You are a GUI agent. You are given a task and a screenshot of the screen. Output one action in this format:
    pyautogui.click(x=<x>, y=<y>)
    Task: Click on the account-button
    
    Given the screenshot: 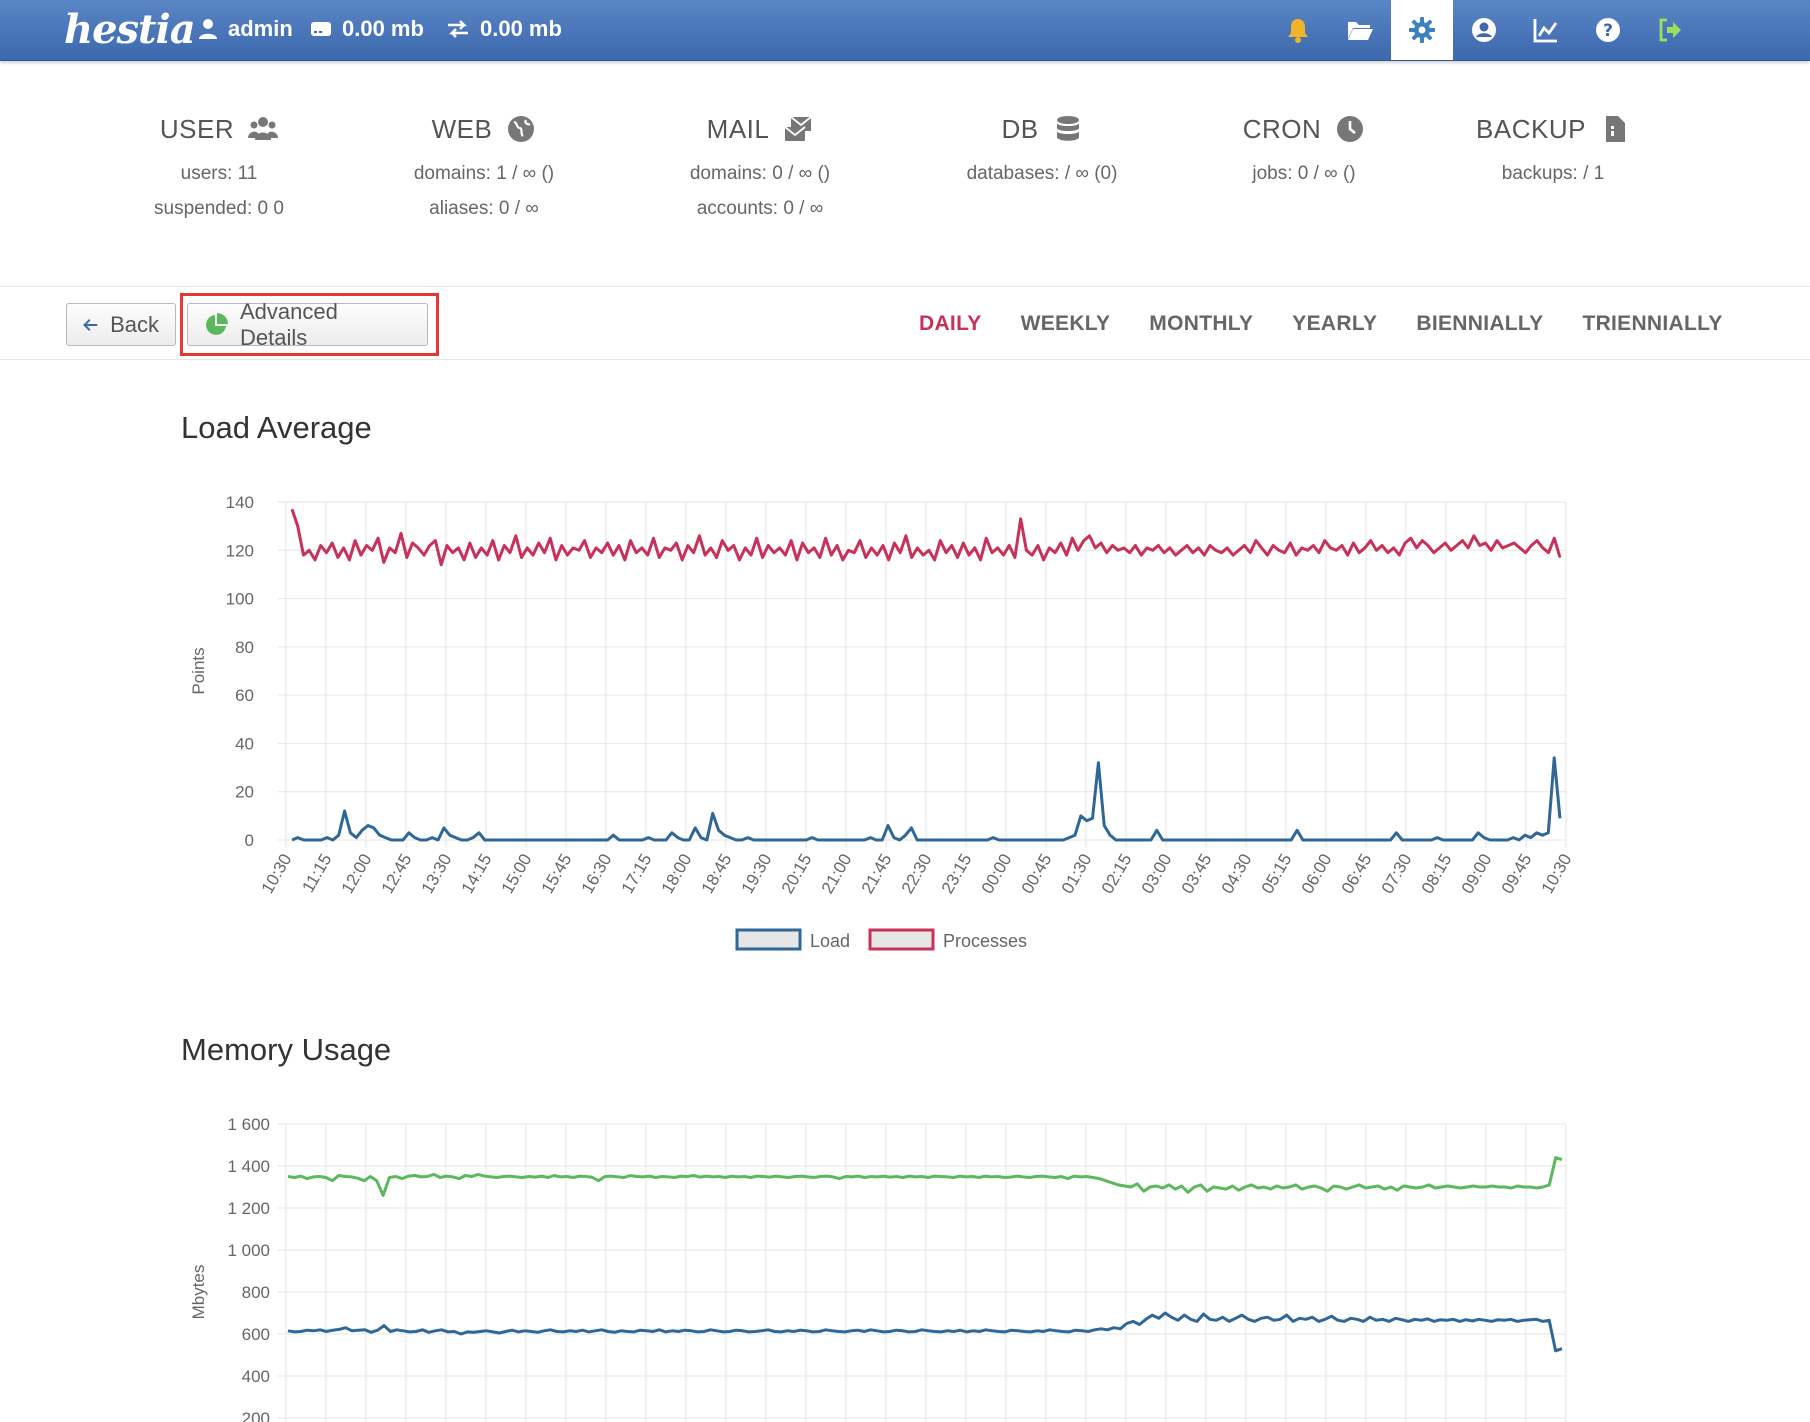 What is the action you would take?
    pyautogui.click(x=1484, y=30)
    